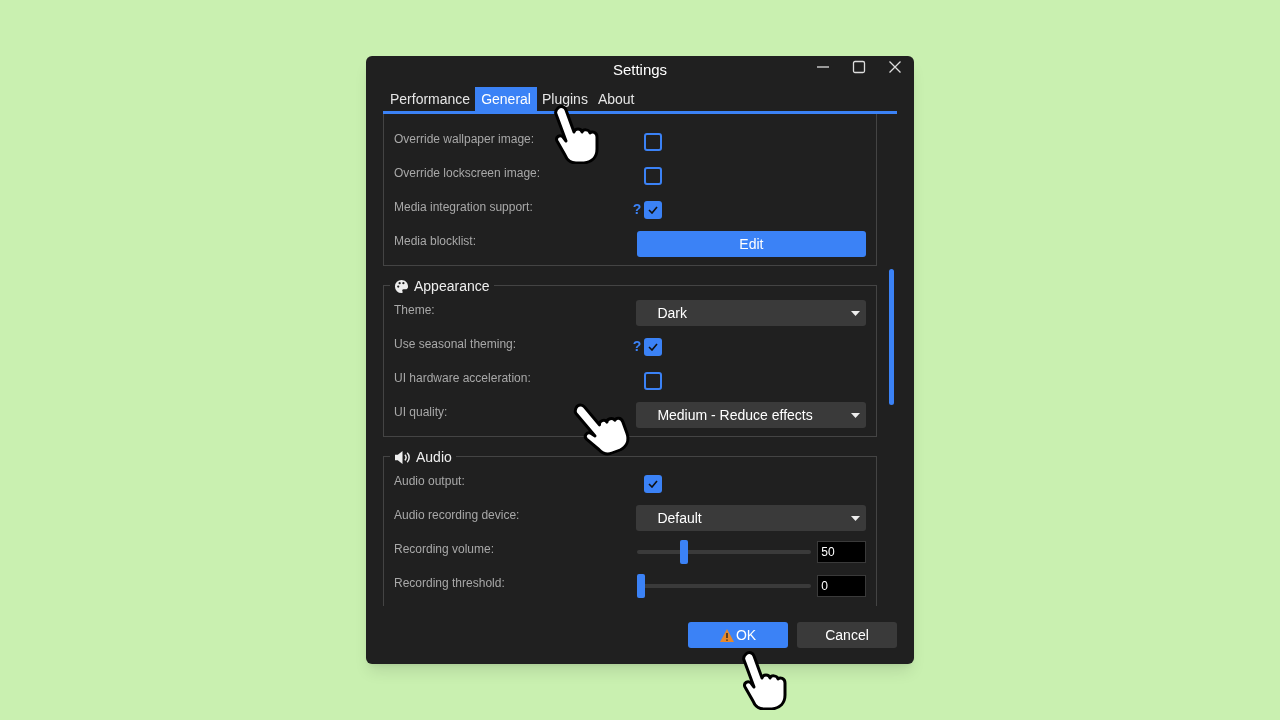 Image resolution: width=1280 pixels, height=720 pixels. Describe the element at coordinates (751, 518) in the screenshot. I see `dropdown: Default` at that location.